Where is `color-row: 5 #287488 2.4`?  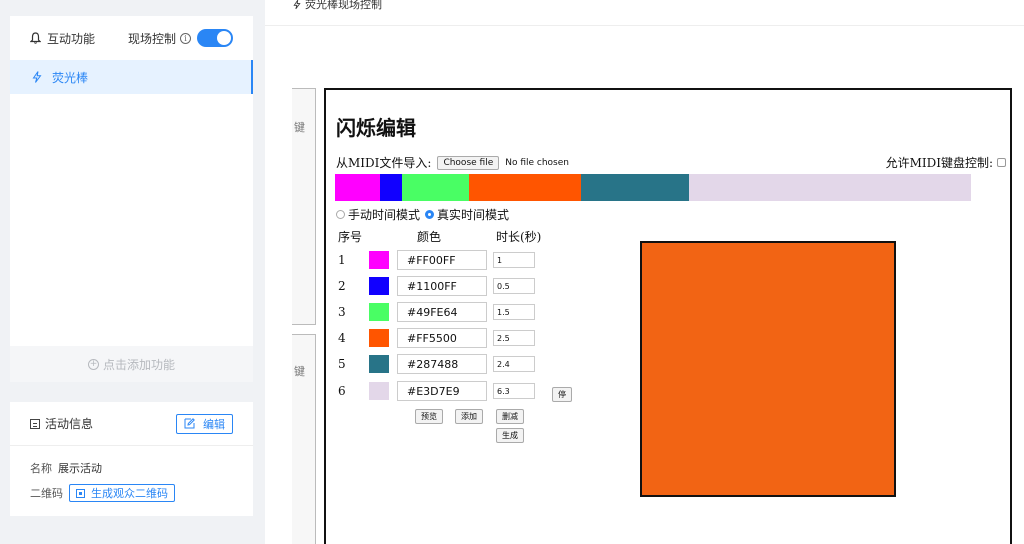 color-row: 5 #287488 2.4 is located at coordinates (436, 364).